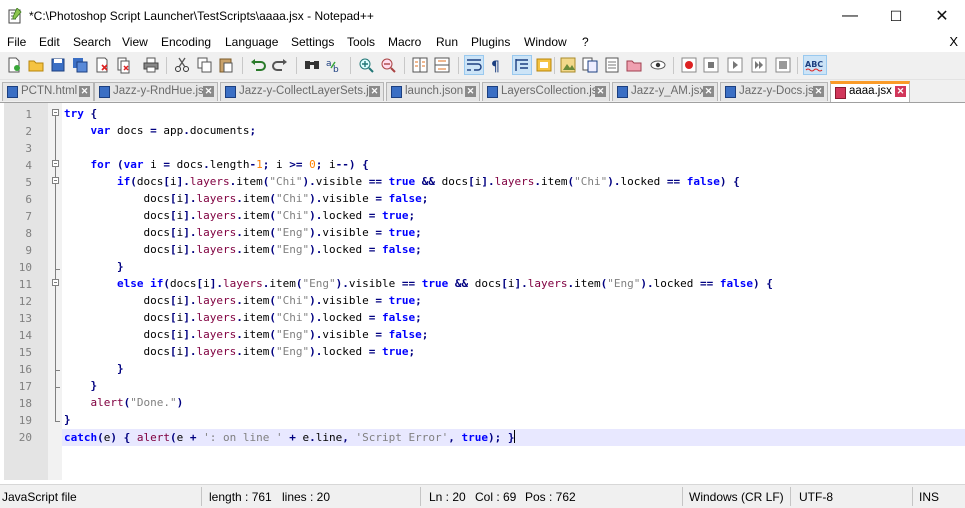  I want to click on save-macro-icon, so click(783, 65).